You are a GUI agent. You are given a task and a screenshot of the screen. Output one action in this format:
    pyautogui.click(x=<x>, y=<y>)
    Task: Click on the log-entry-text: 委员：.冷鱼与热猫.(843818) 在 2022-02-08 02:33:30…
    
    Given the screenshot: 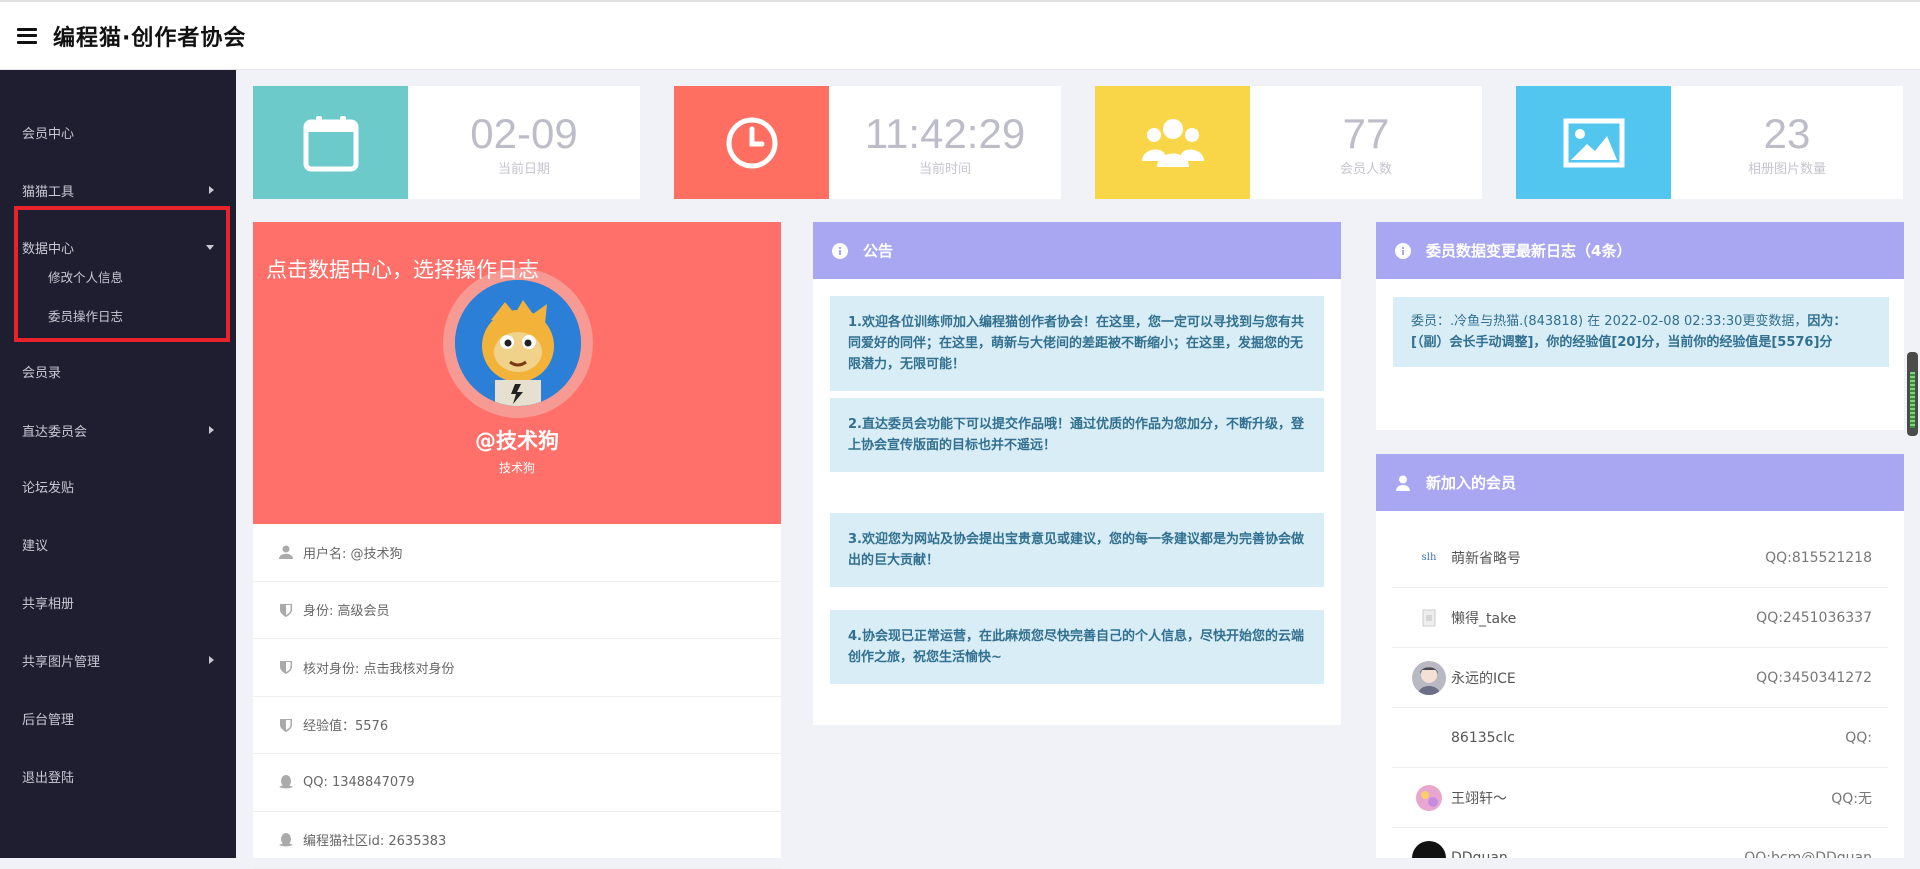 What is the action you would take?
    pyautogui.click(x=1609, y=321)
    